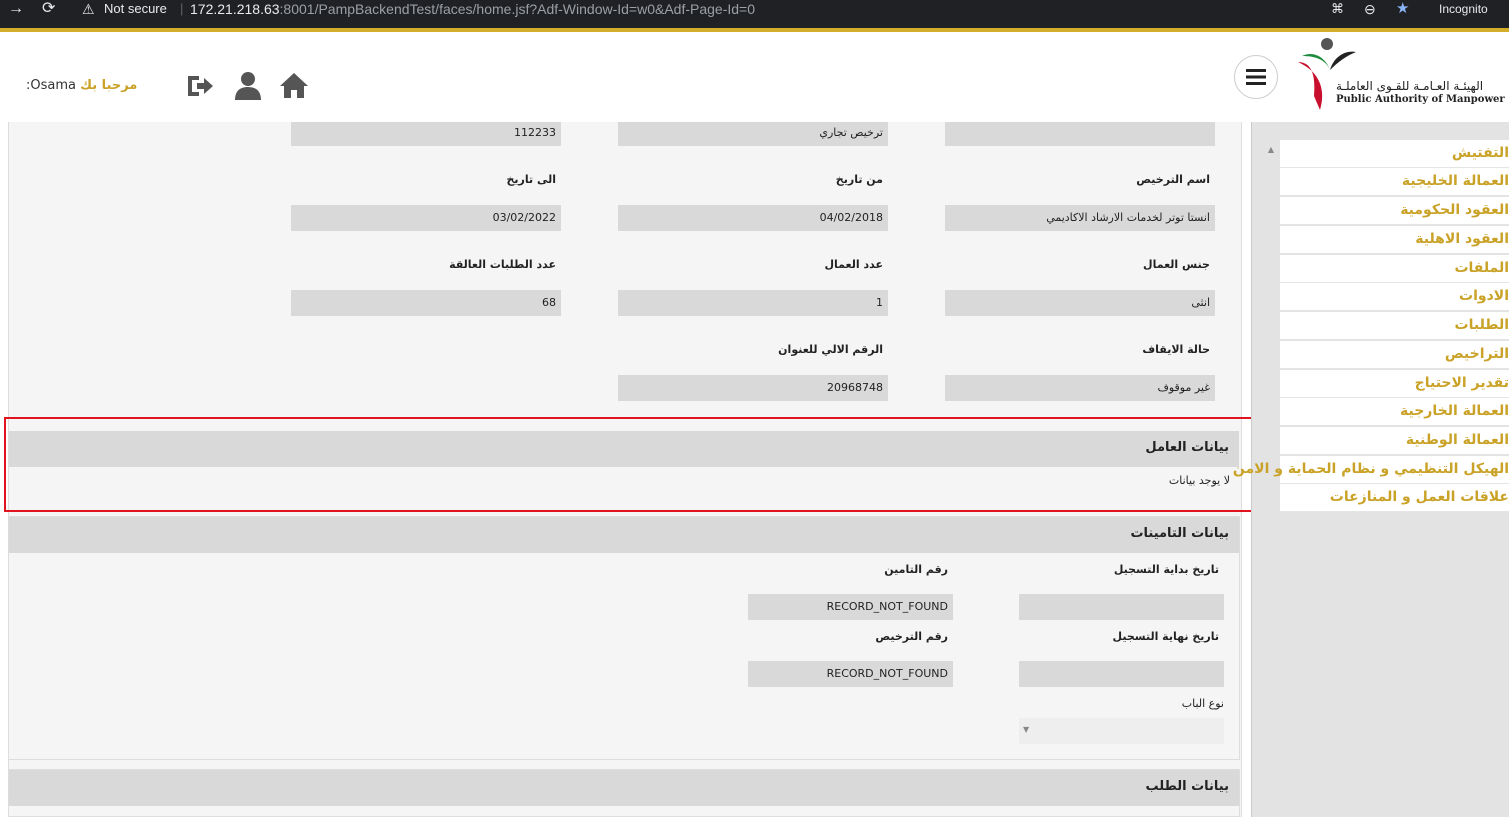 The image size is (1509, 817). I want to click on zoom-icon: ⊖, so click(1370, 9).